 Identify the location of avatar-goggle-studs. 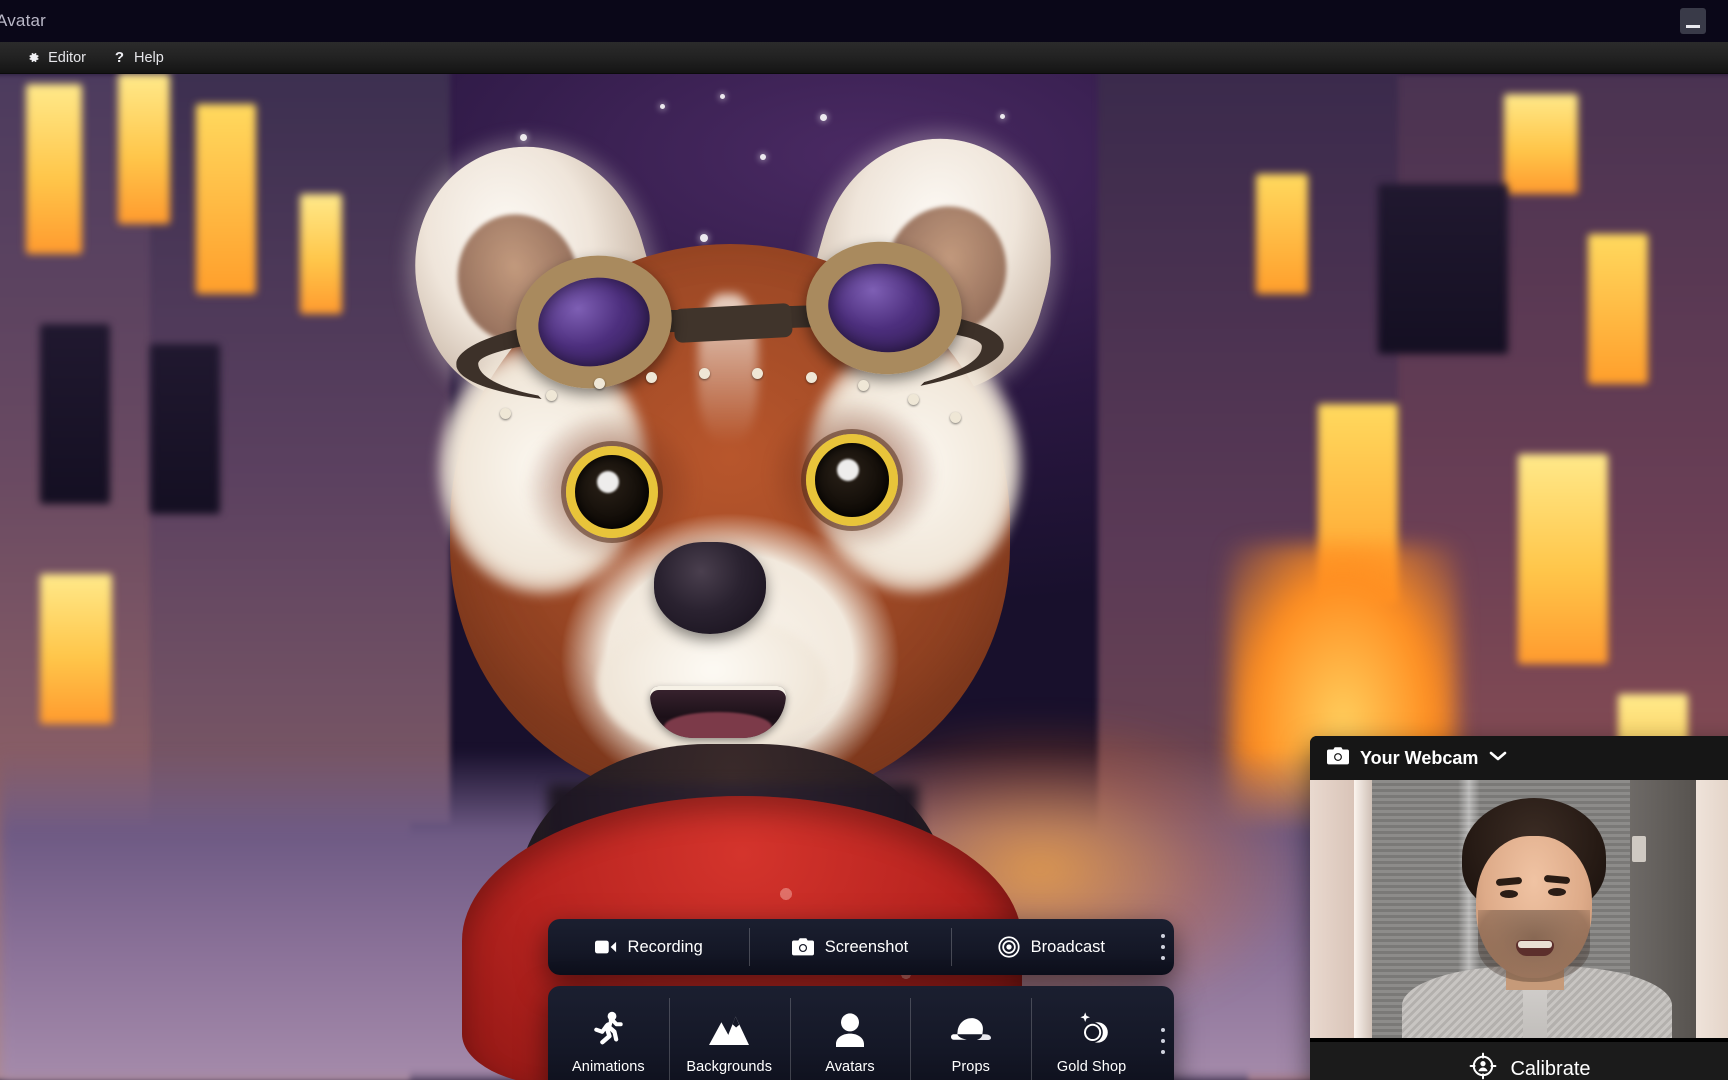
(729, 398).